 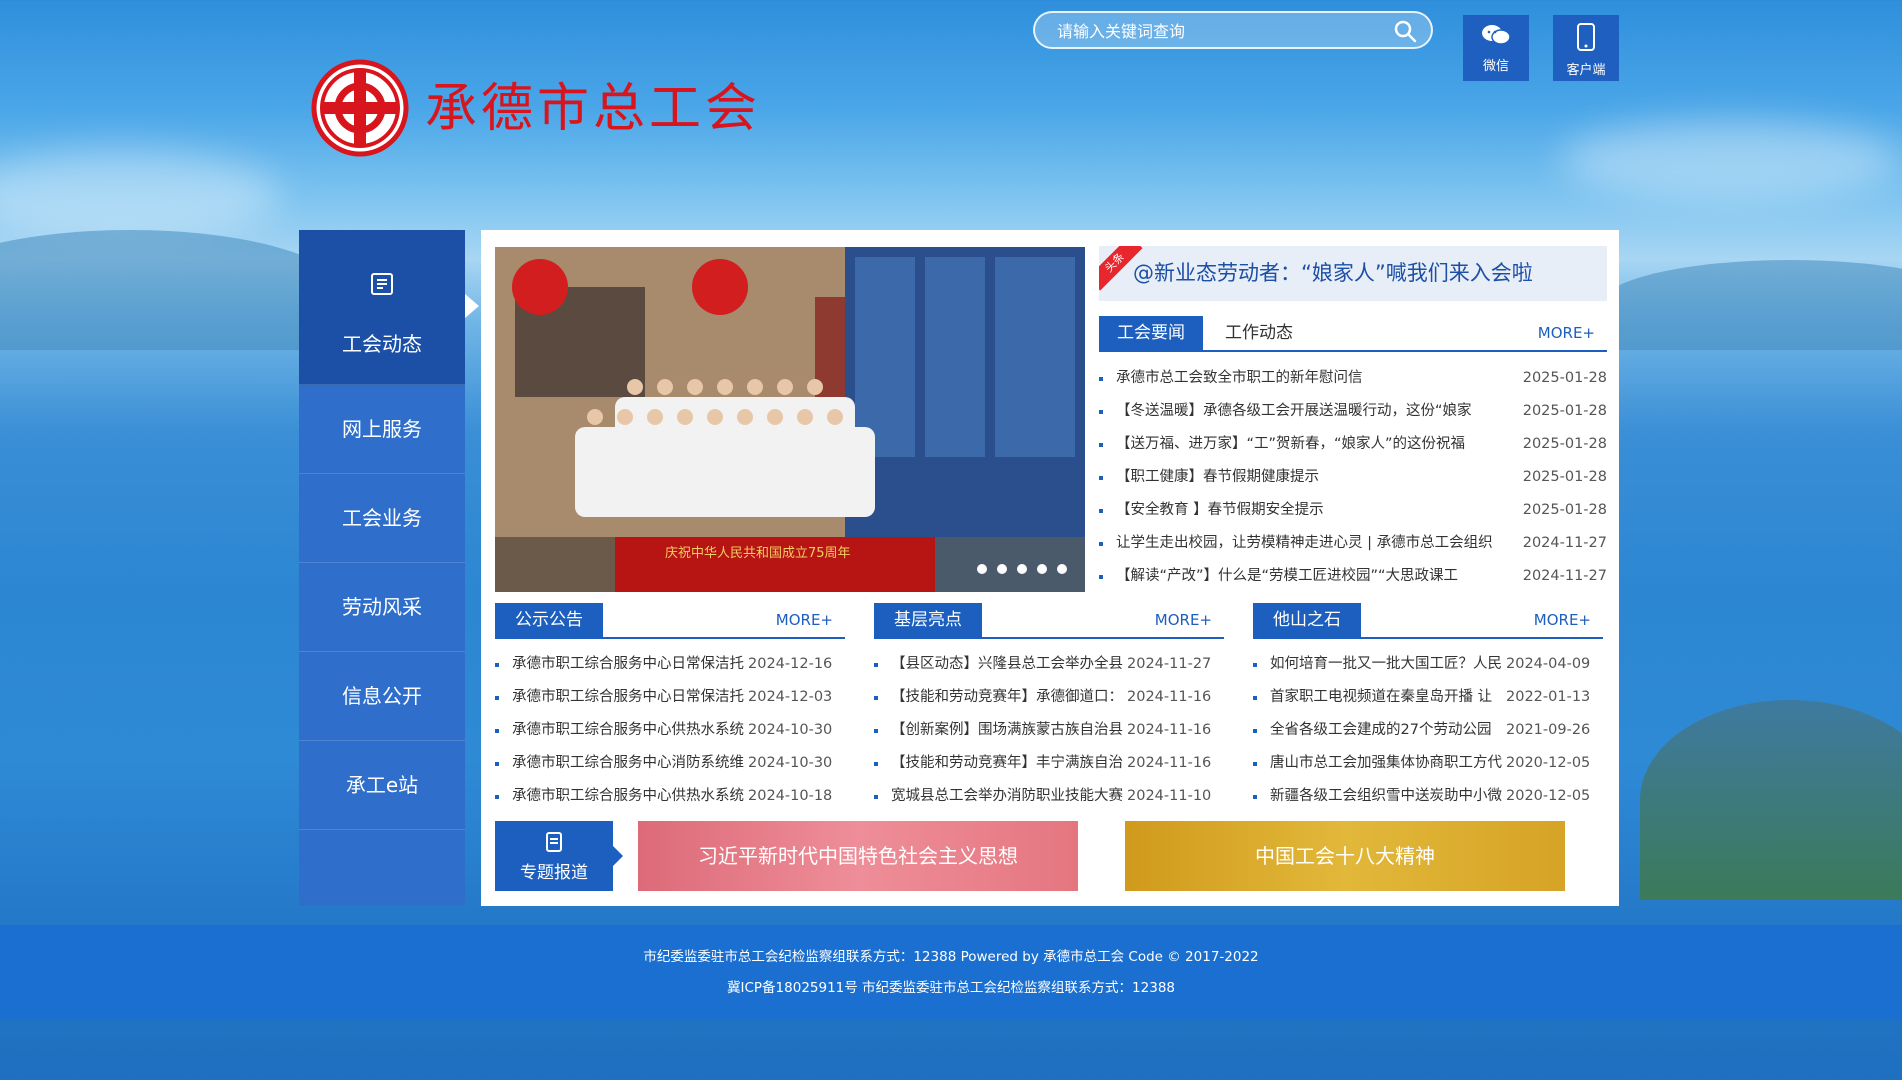 I want to click on news-title: 【冬送温暖】承德各级工会开展送温暖行动，这份“娘家, so click(x=1315, y=411).